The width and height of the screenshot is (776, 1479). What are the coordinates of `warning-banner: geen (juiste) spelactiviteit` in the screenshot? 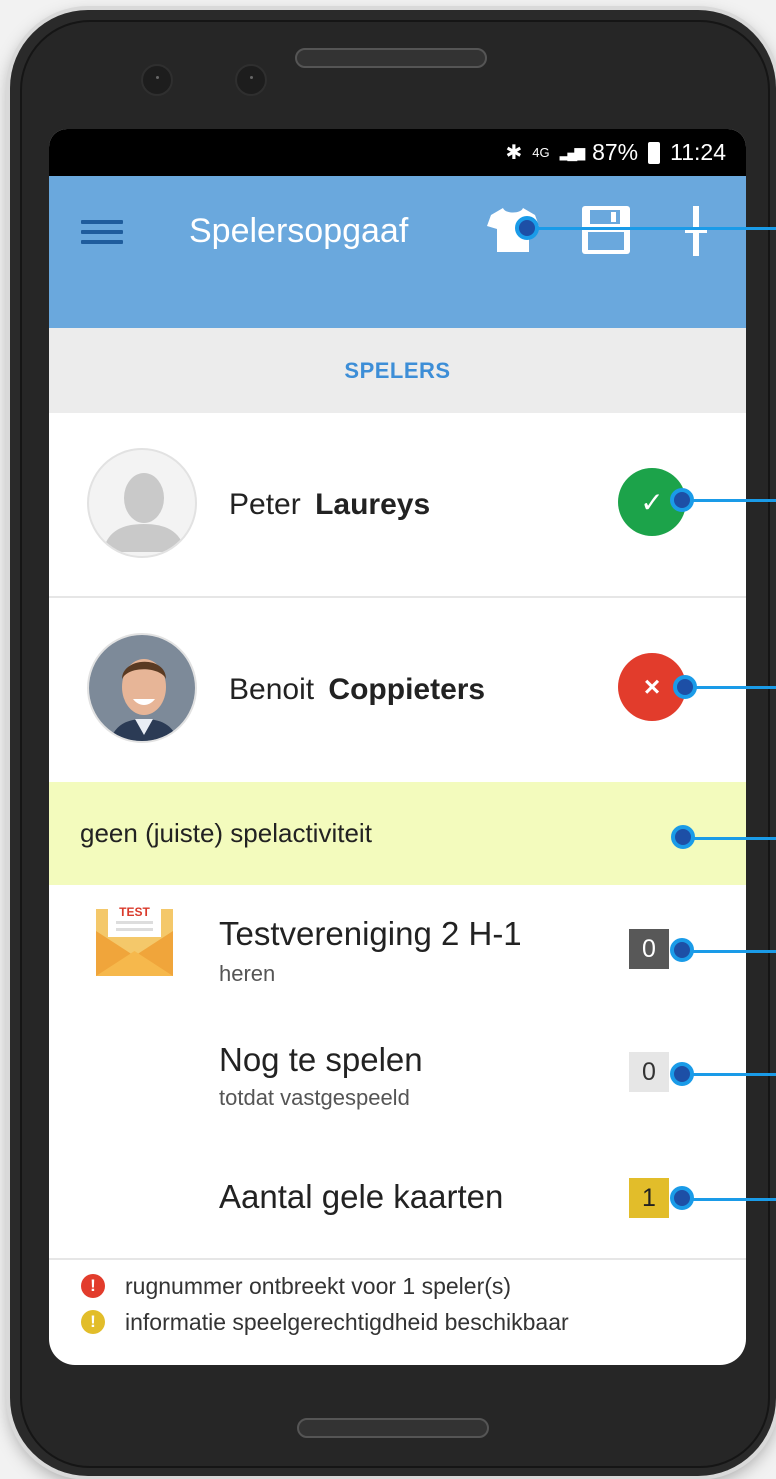 It's located at (397, 833).